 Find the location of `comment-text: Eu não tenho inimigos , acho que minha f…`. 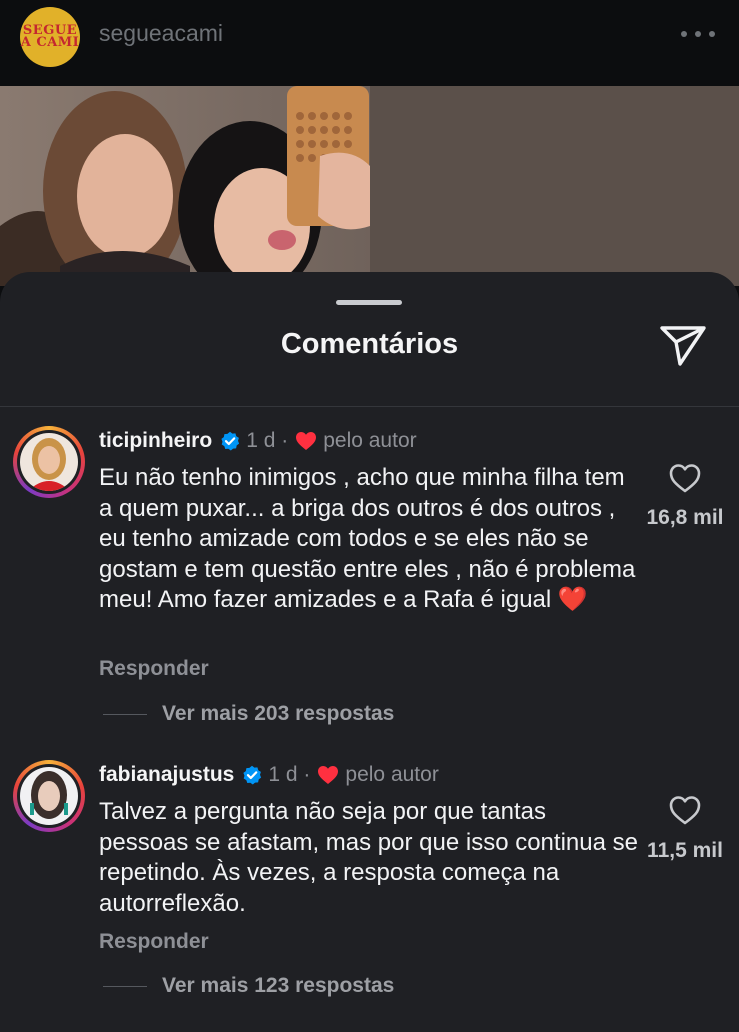

comment-text: Eu não tenho inimigos , acho que minha f… is located at coordinates (367, 538).